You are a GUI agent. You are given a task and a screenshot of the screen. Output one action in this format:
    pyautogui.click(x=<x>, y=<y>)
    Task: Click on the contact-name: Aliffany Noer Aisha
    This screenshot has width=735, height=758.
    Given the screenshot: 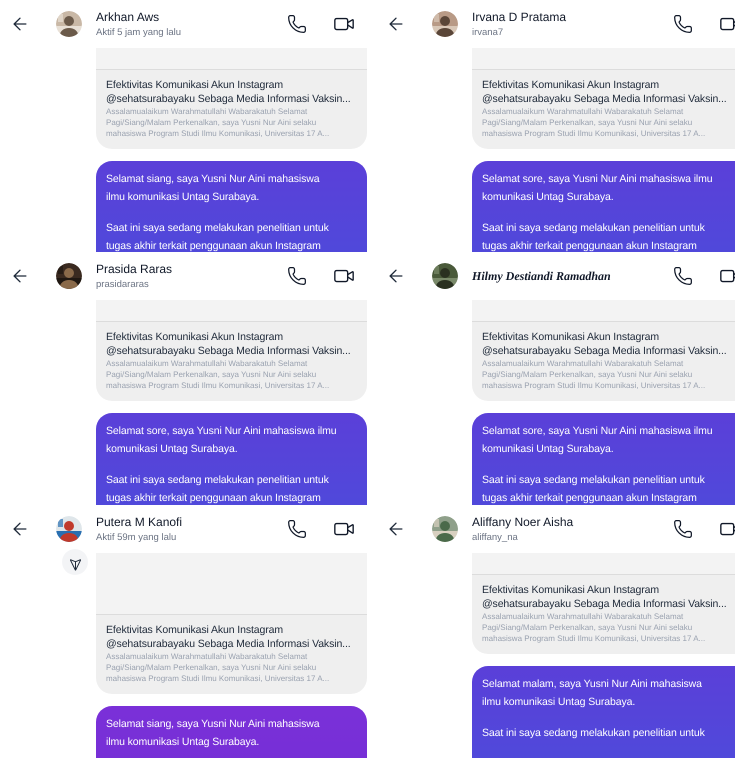 What is the action you would take?
    pyautogui.click(x=523, y=522)
    